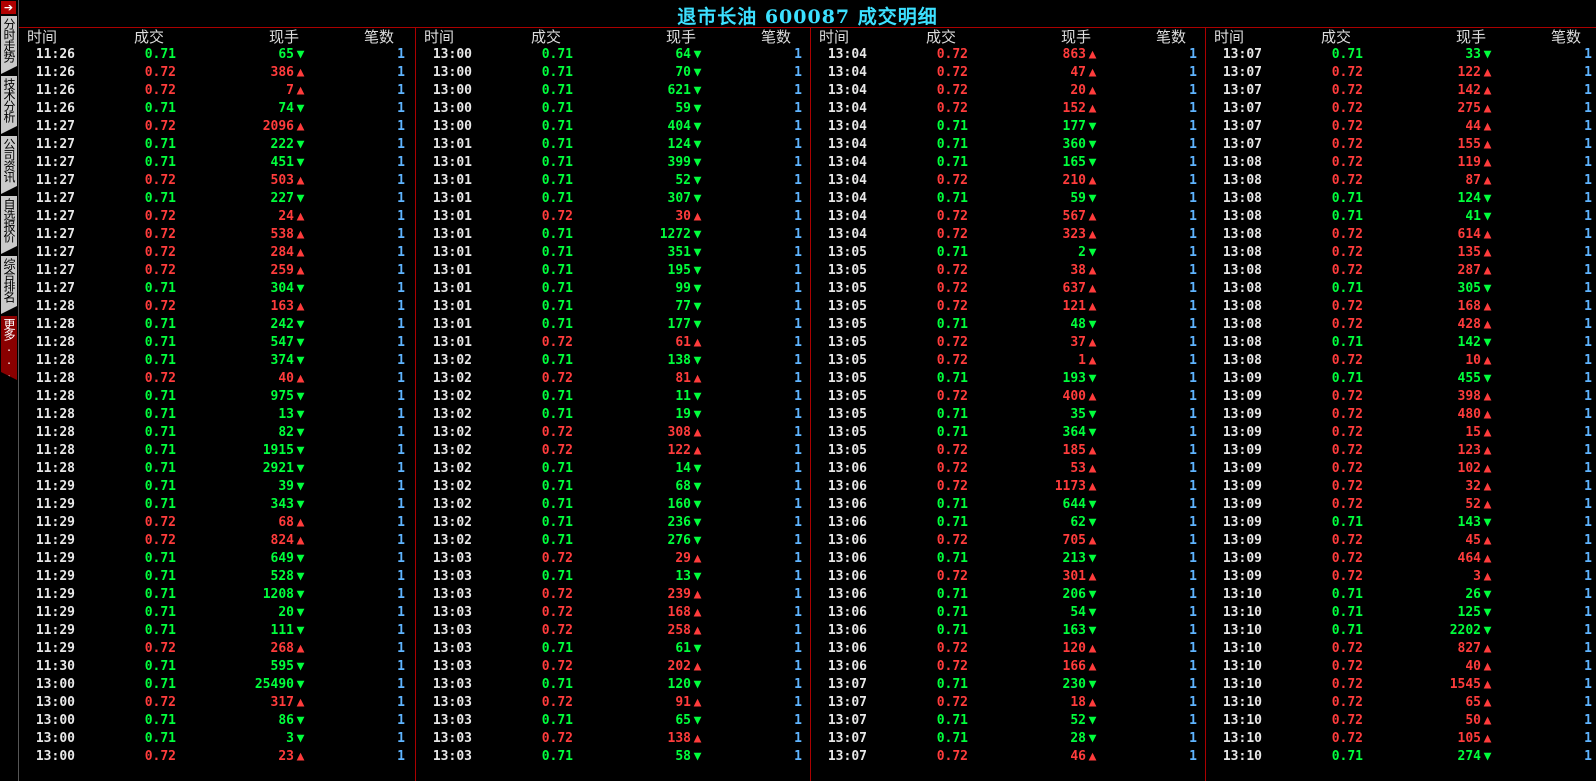 The height and width of the screenshot is (781, 1596). What do you see at coordinates (1401, 631) in the screenshot?
I see `trade-row: 13:10 0.71 2202 ▼ 1` at bounding box center [1401, 631].